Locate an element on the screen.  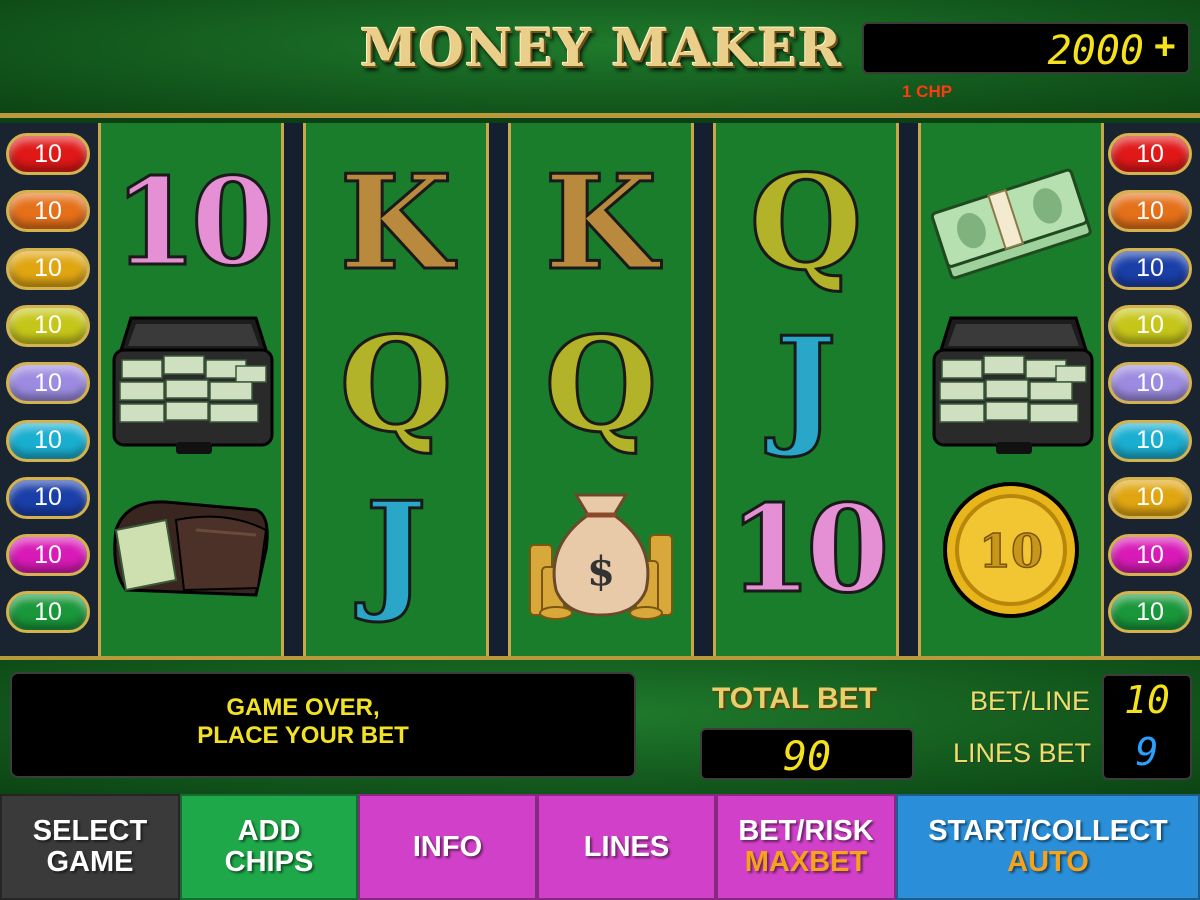
reel-4: Q J 10 is located at coordinates (806, 389).